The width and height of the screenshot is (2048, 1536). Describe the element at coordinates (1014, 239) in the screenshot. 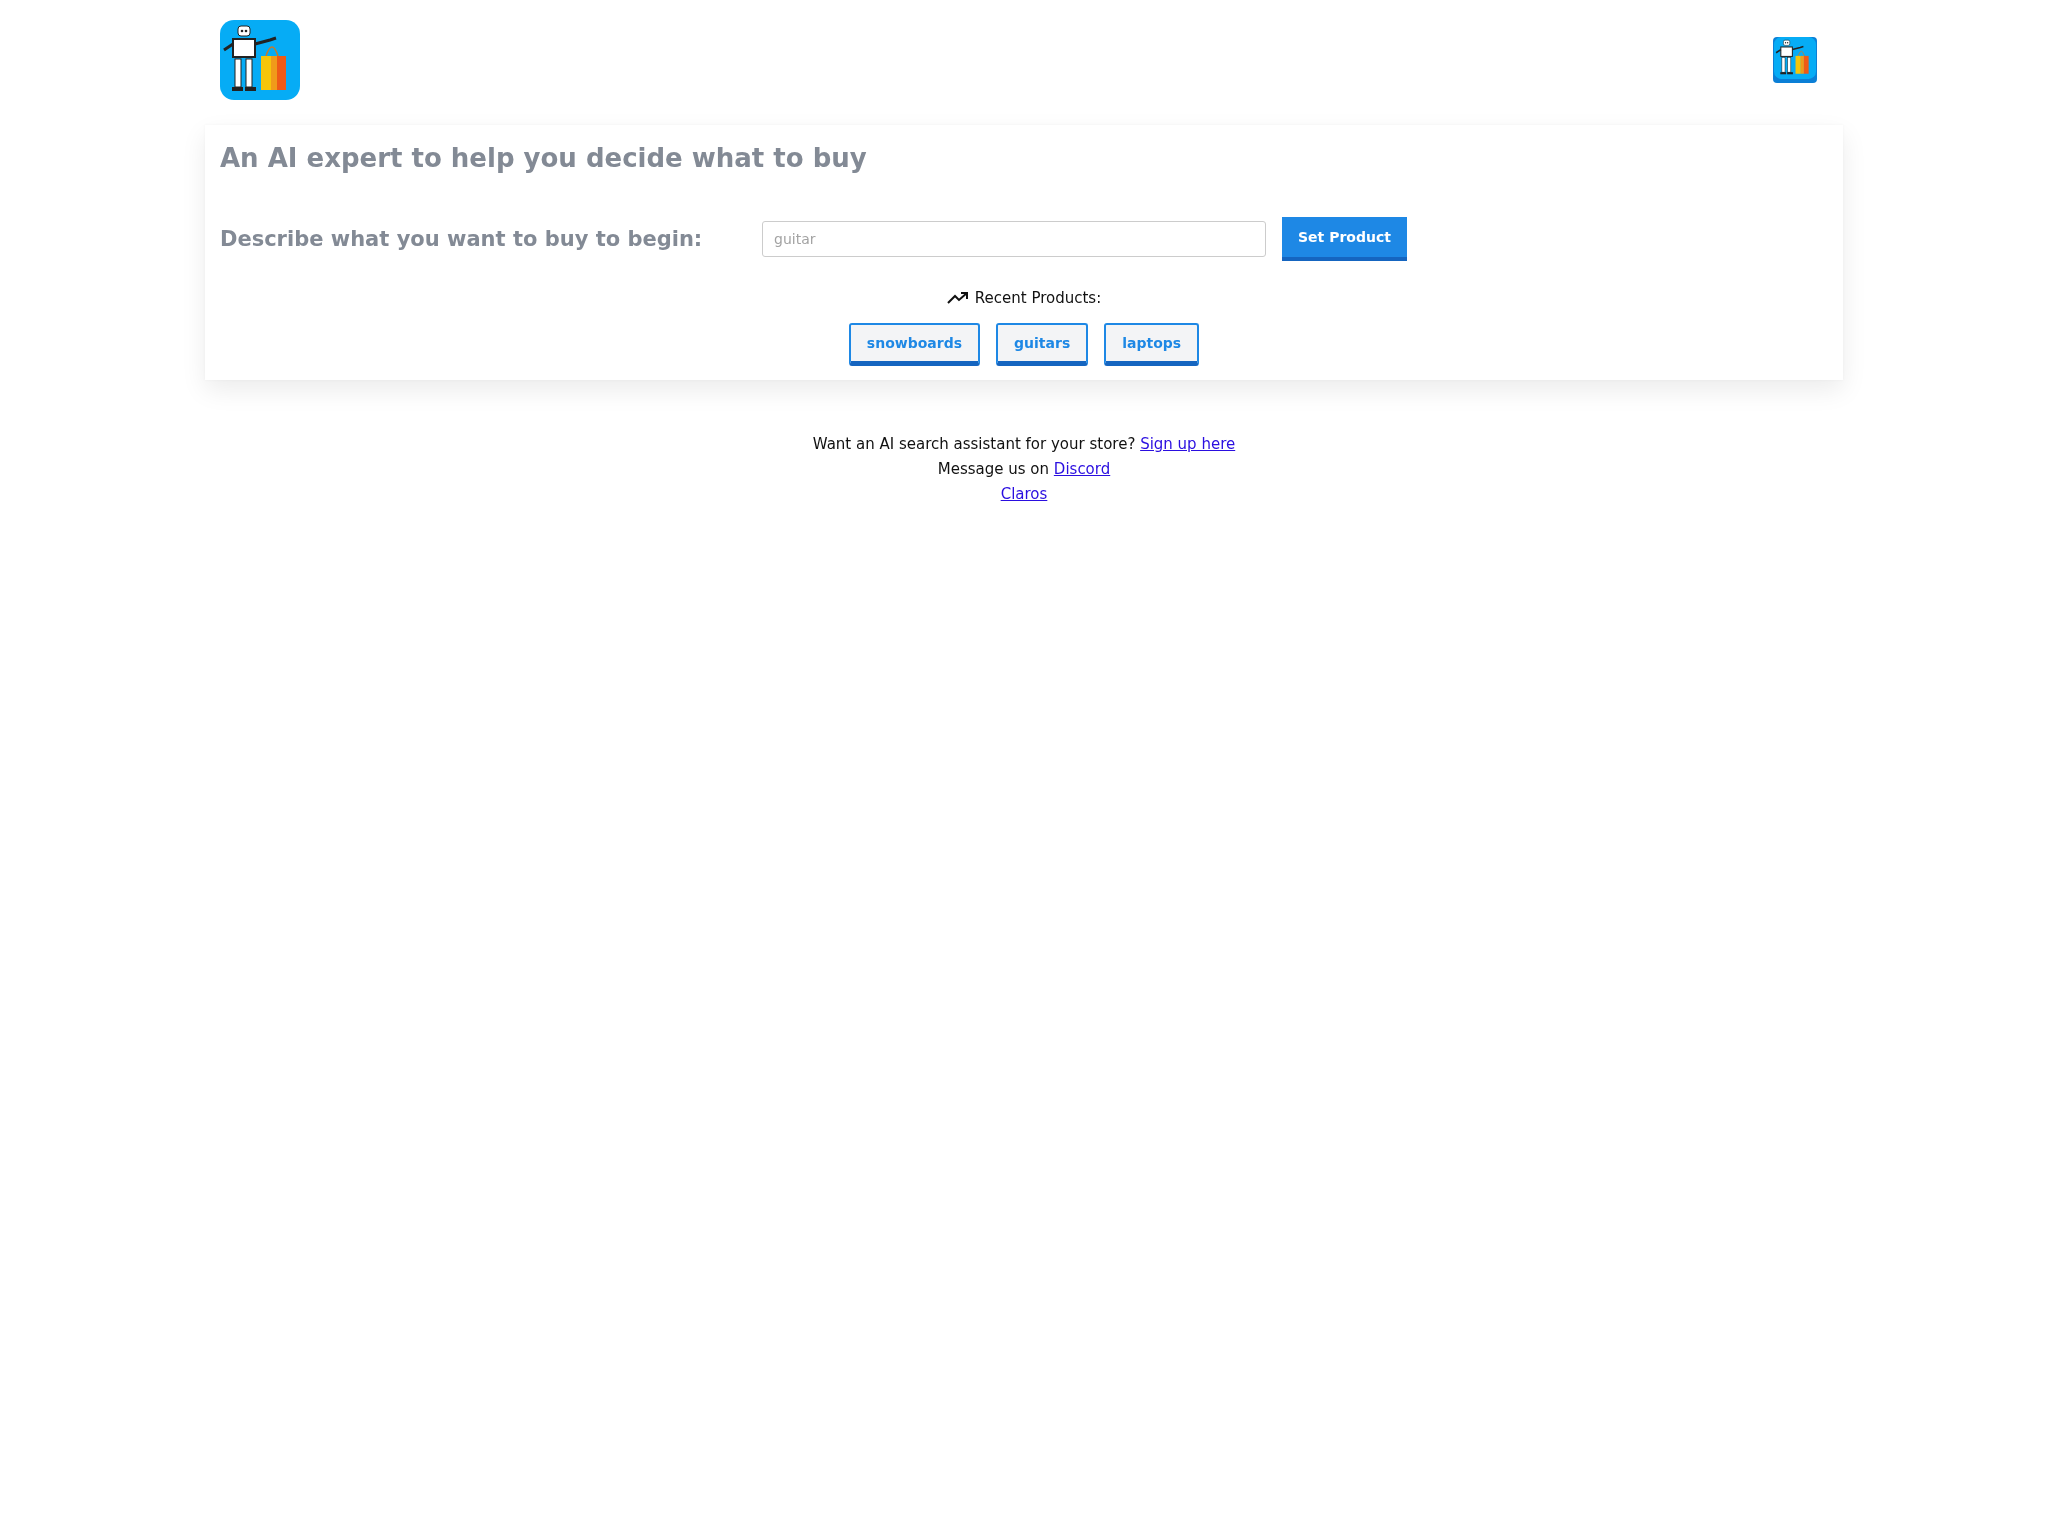

I see `product-input: guitar` at that location.